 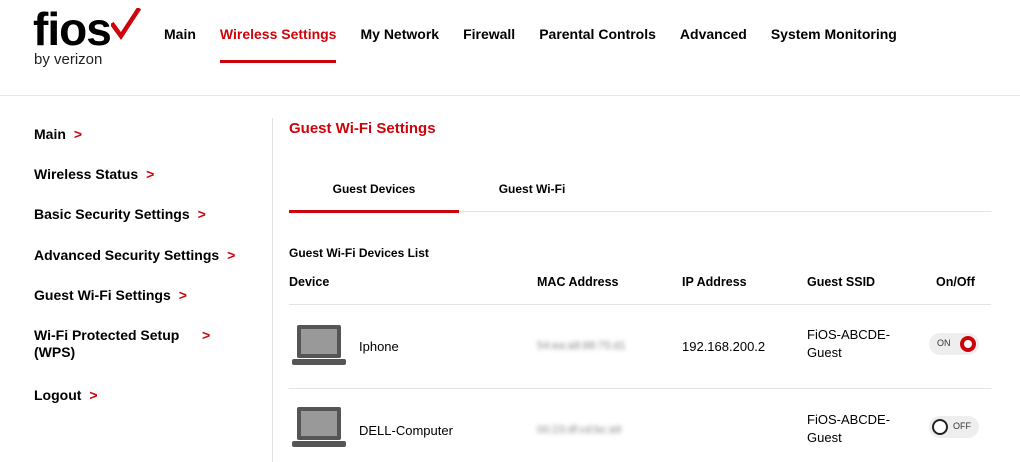 I want to click on column-header-ip: IP Address, so click(x=714, y=282).